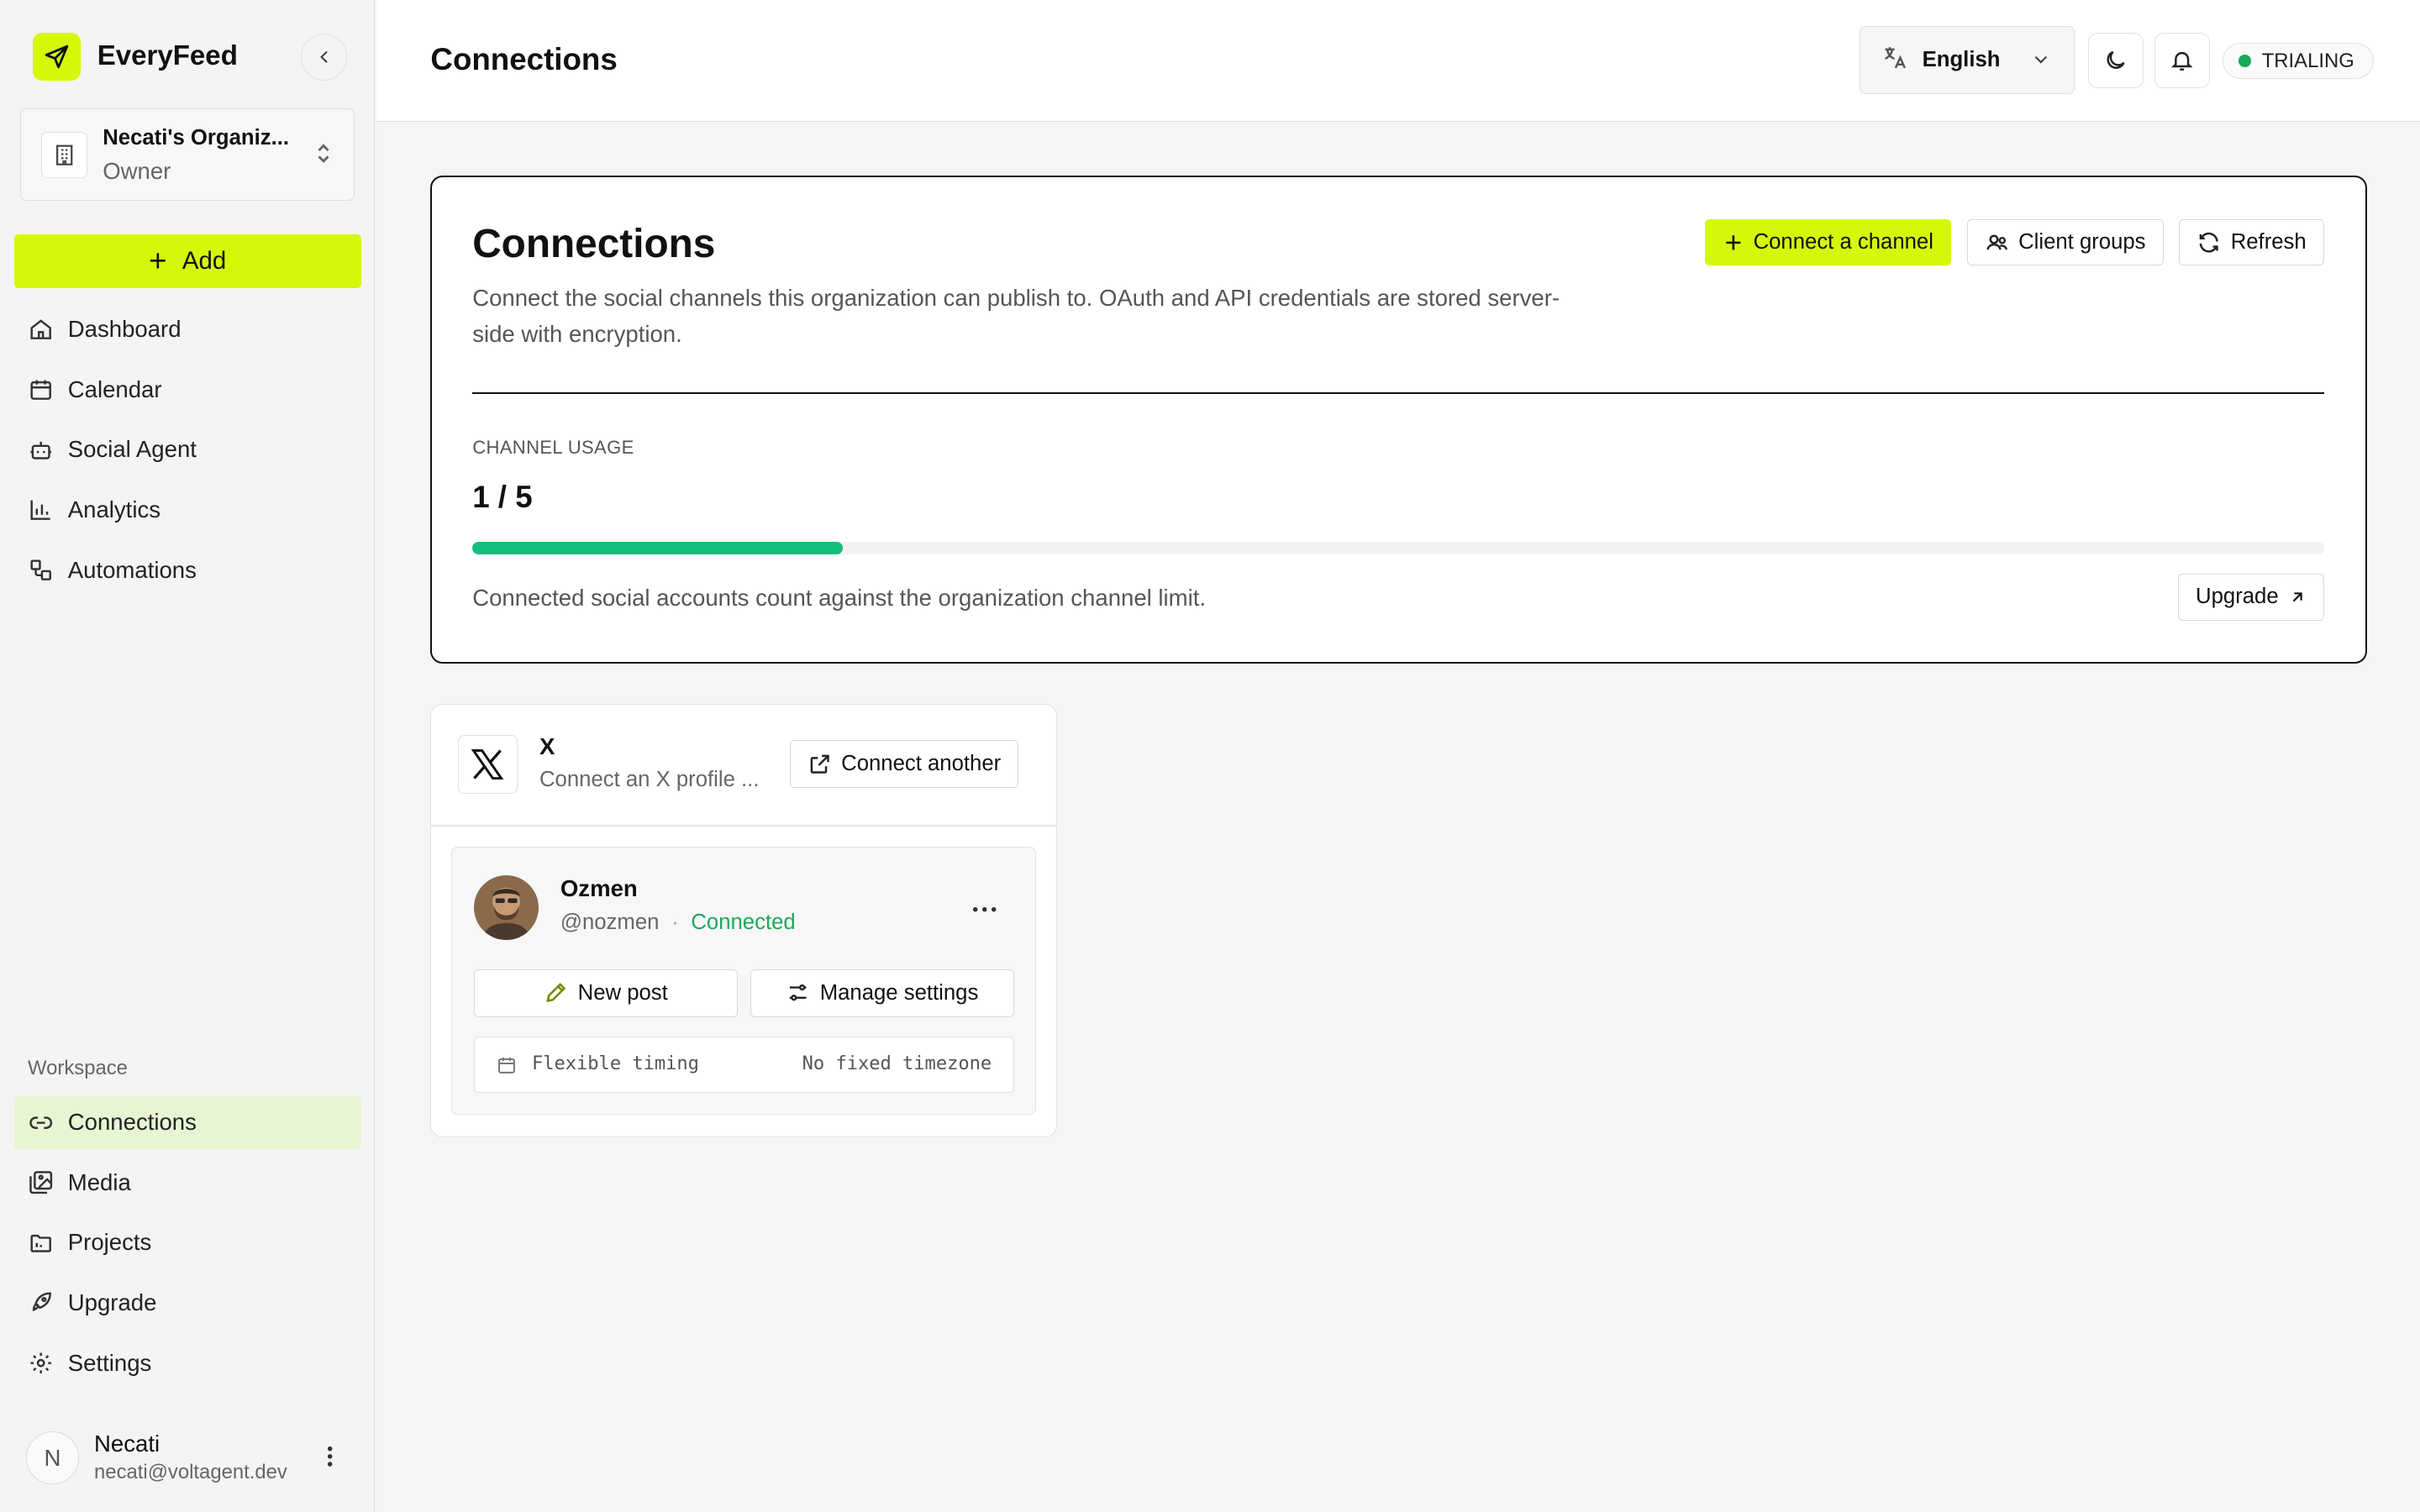 This screenshot has width=2420, height=1512. I want to click on language-select: English, so click(1968, 60).